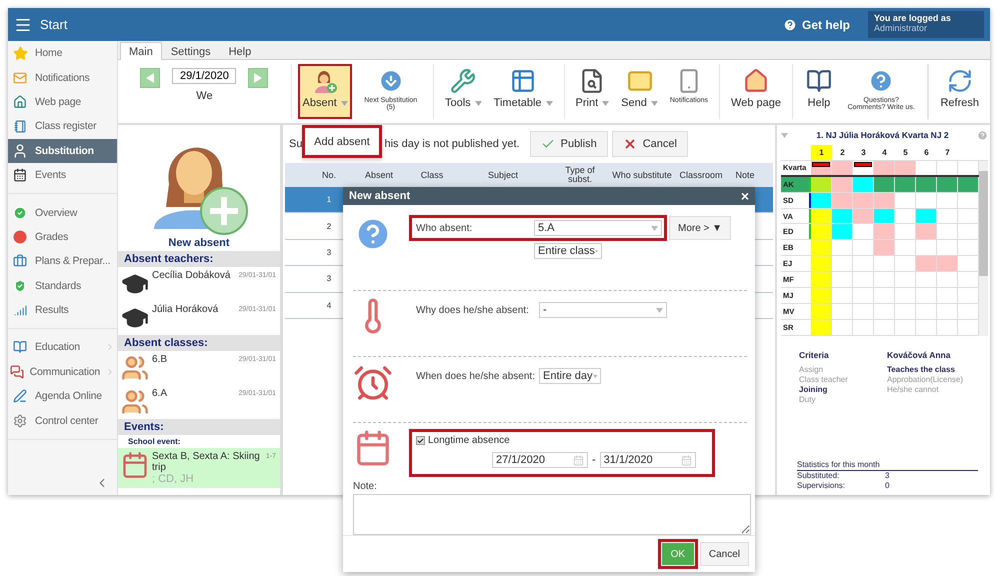 This screenshot has width=1000, height=576. Describe the element at coordinates (141, 51) in the screenshot. I see `tab: Main` at that location.